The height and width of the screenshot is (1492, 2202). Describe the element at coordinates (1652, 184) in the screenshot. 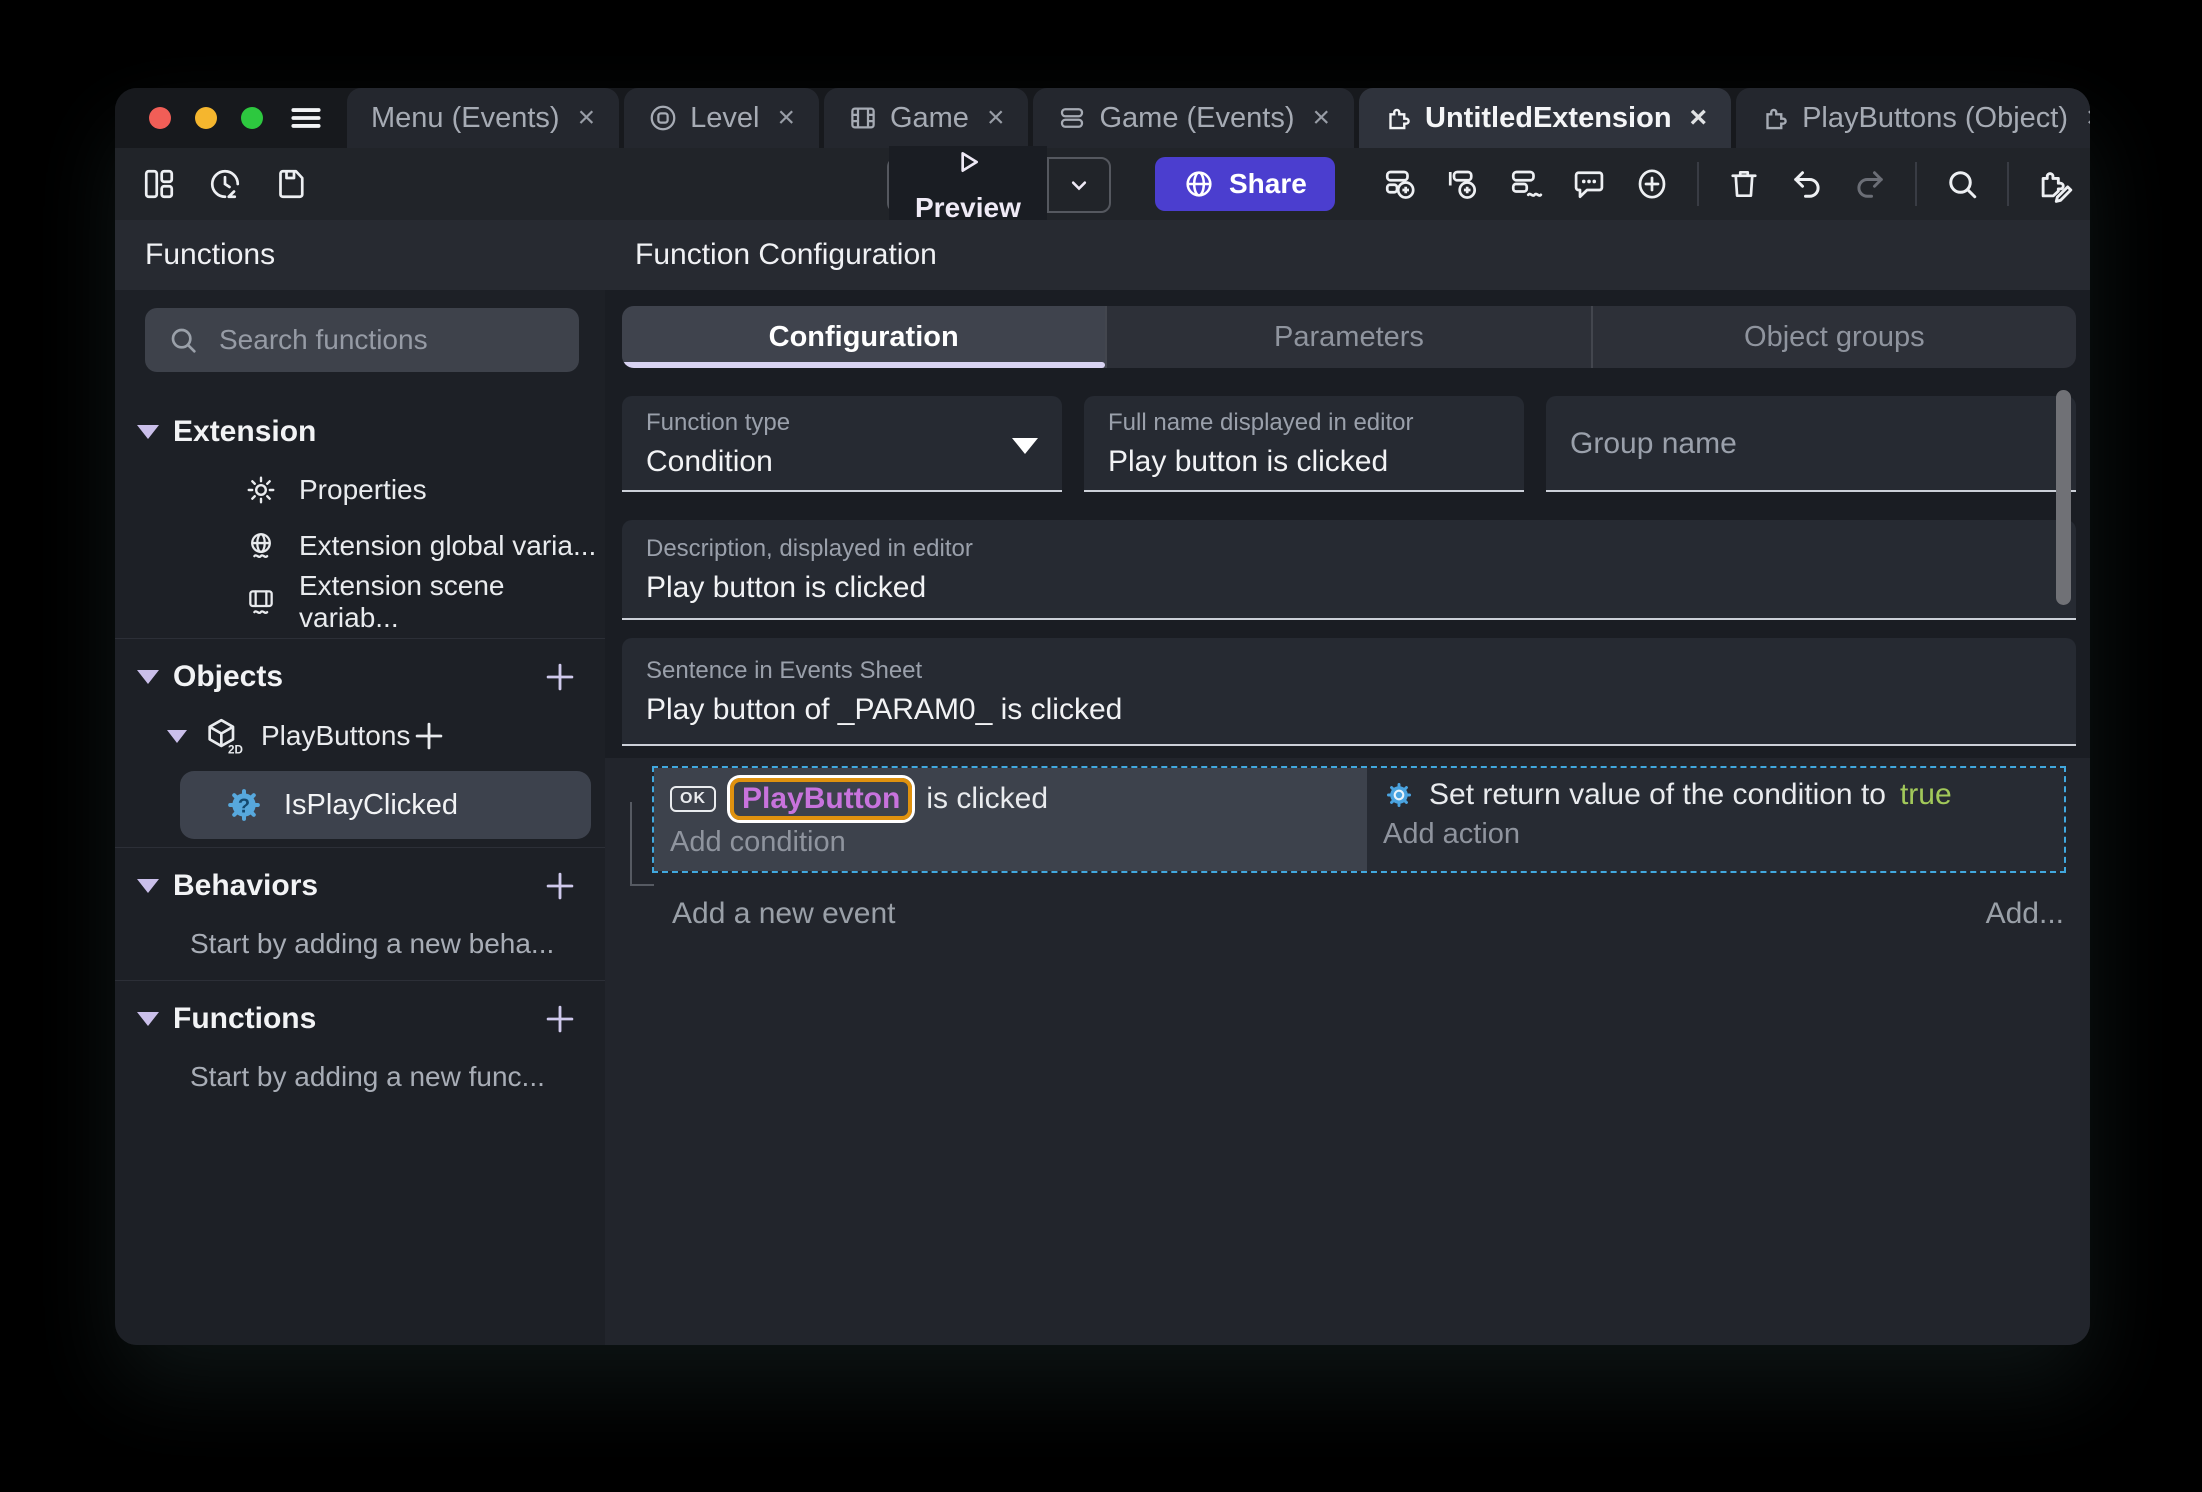

I see `circle-plus-icon` at that location.